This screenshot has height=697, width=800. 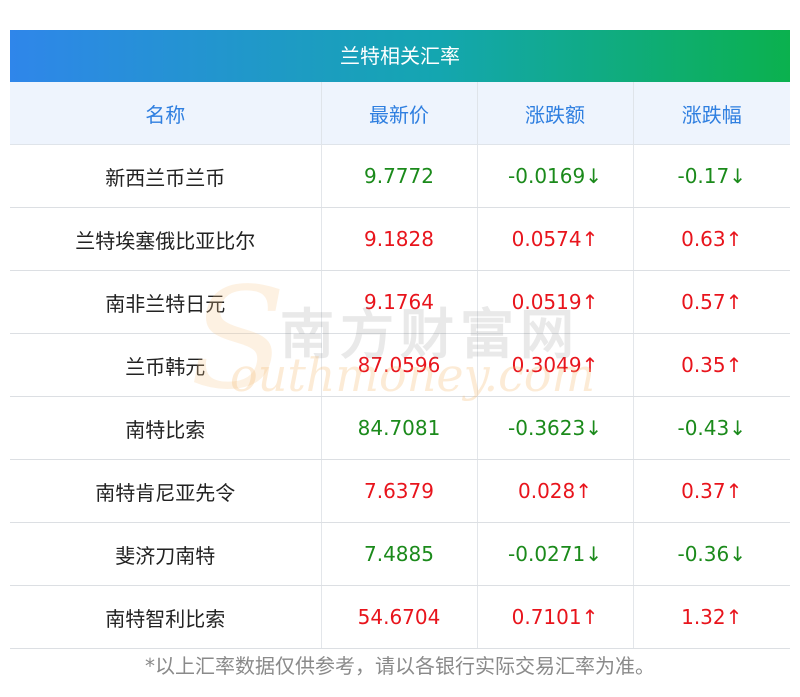 What do you see at coordinates (555, 176) in the screenshot?
I see `change-amount: -0.0169↓` at bounding box center [555, 176].